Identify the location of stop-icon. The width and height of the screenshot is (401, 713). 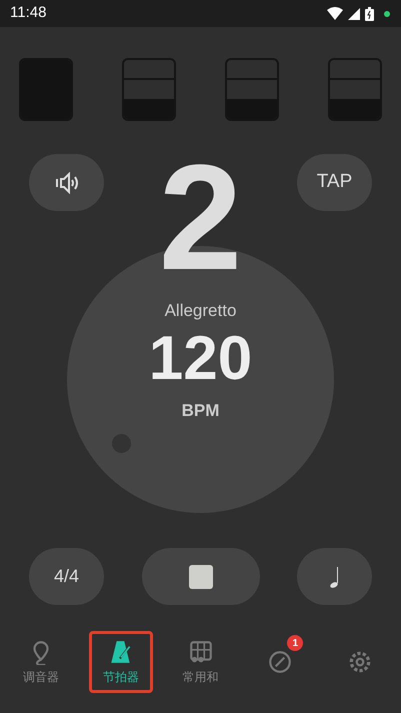
(200, 576).